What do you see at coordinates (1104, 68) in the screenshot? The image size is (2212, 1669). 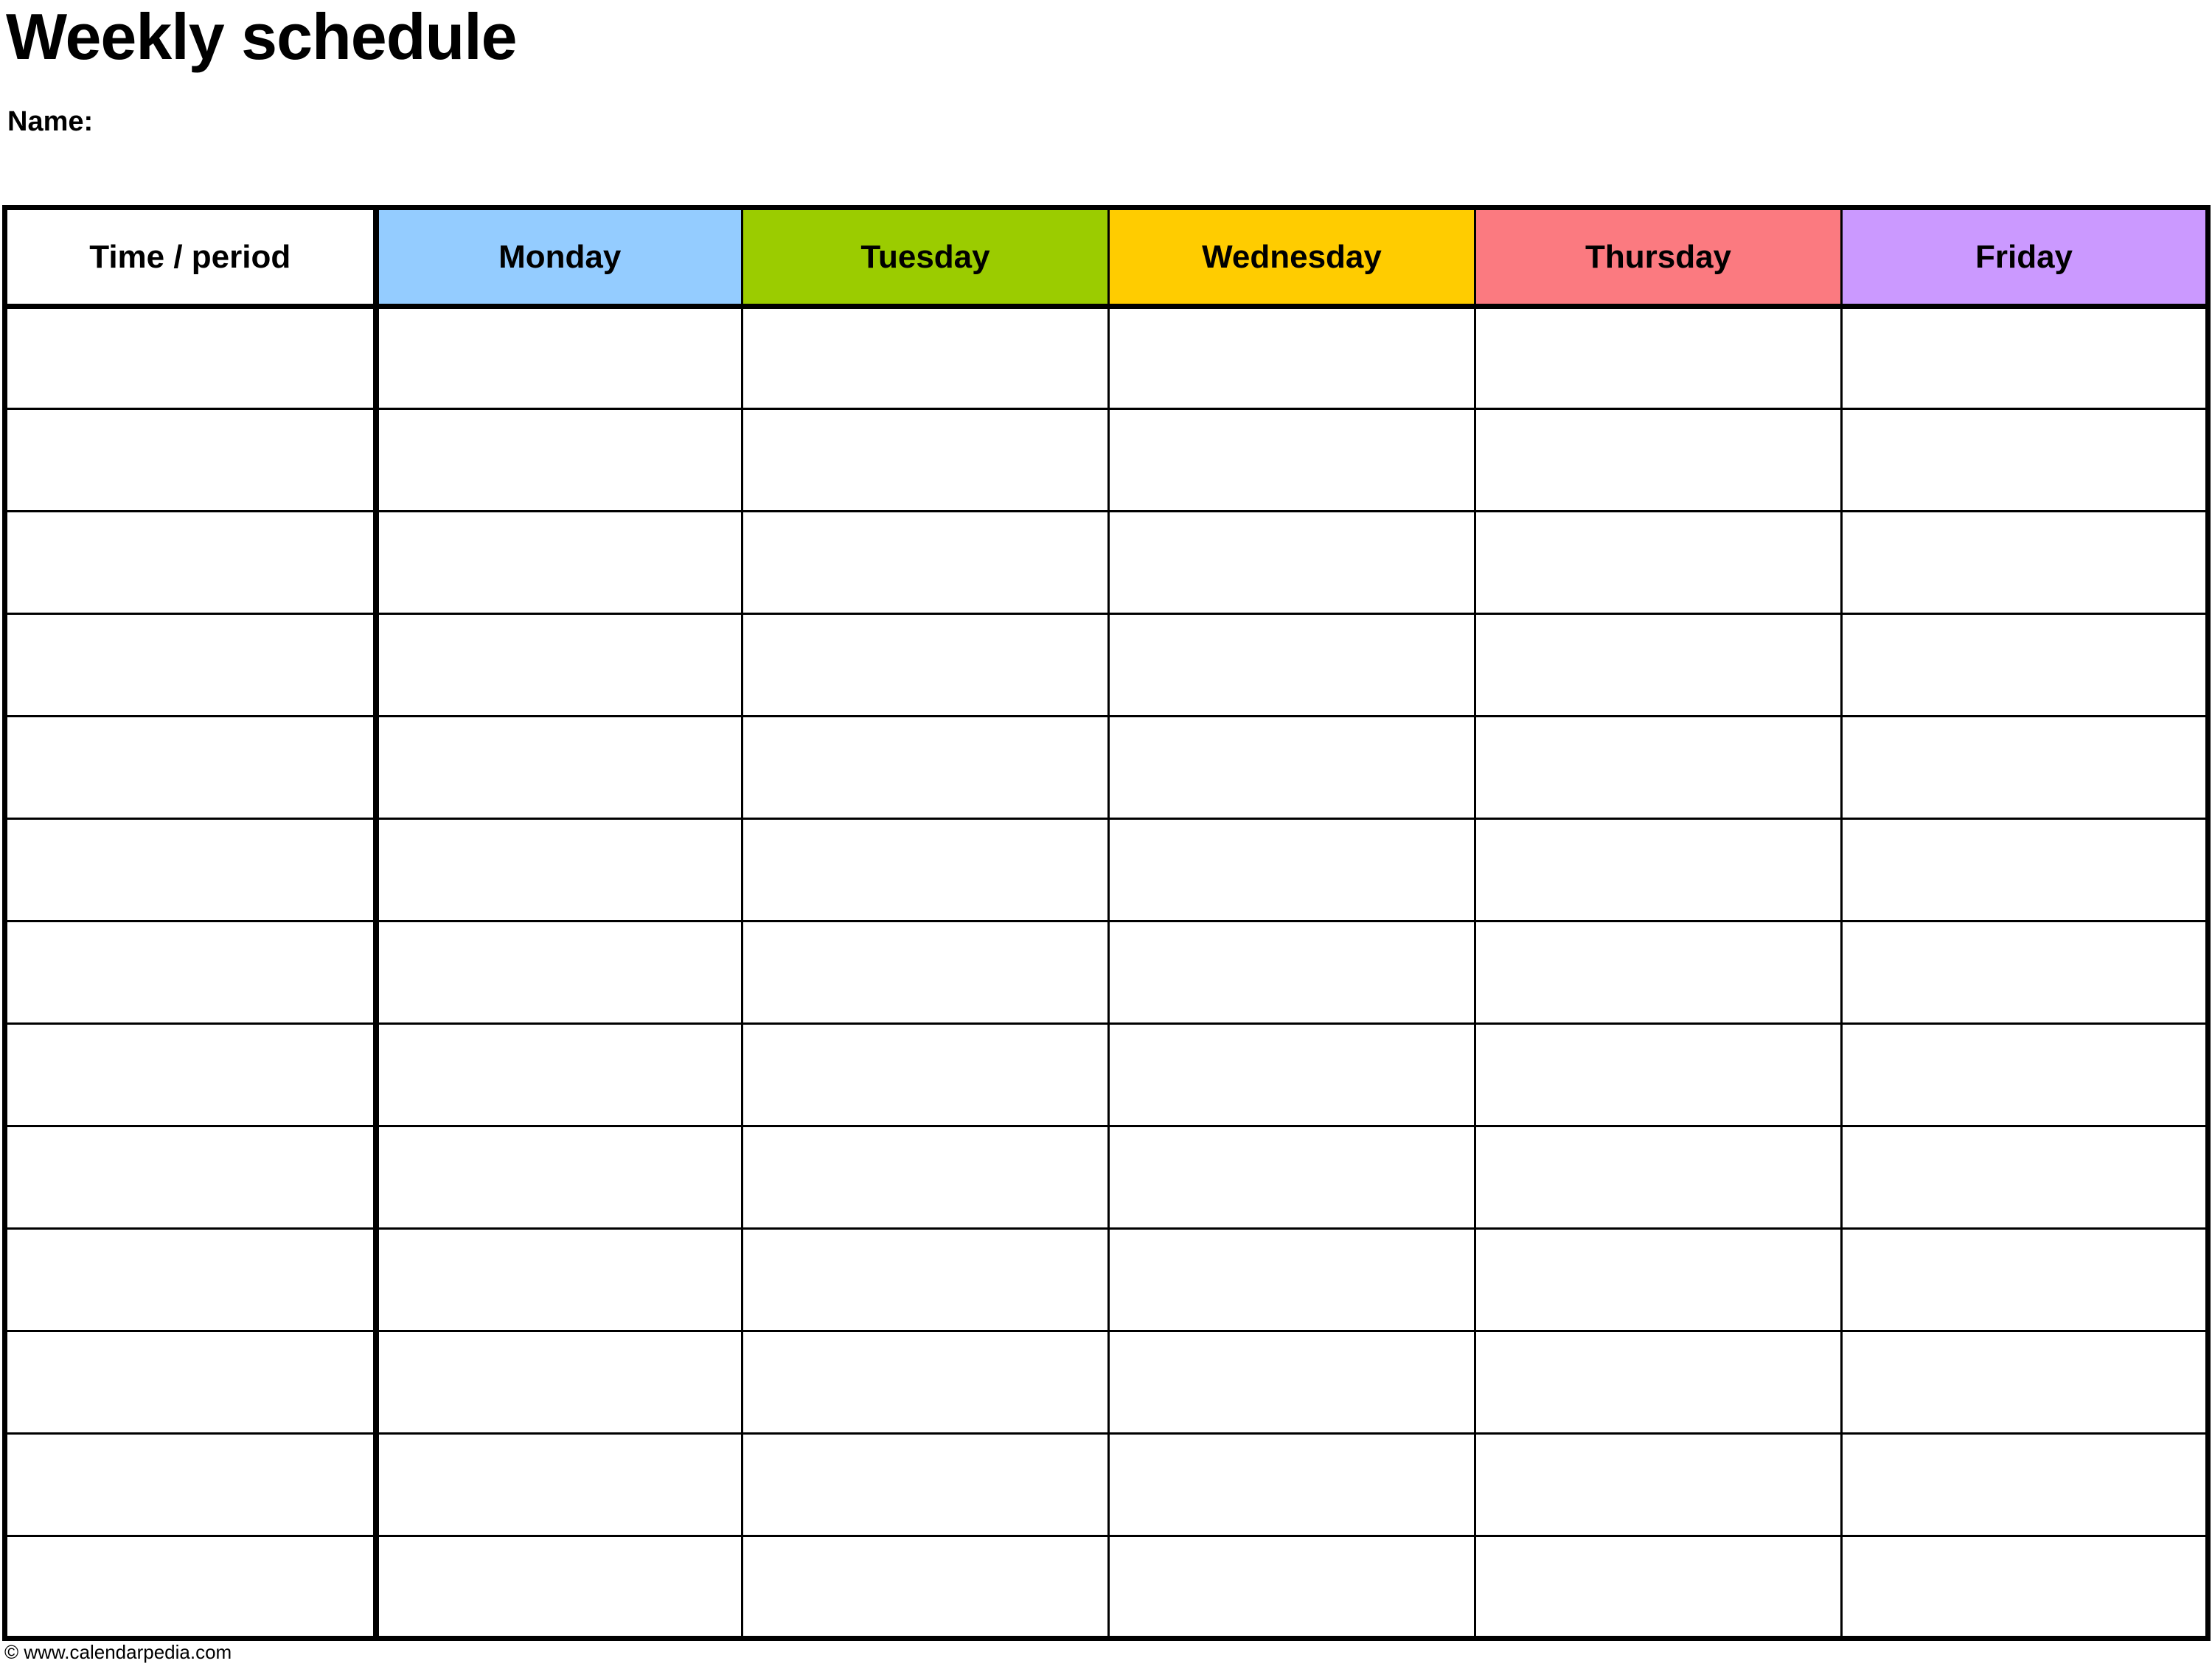 I see `heading-block: Weekly schedule Name:` at bounding box center [1104, 68].